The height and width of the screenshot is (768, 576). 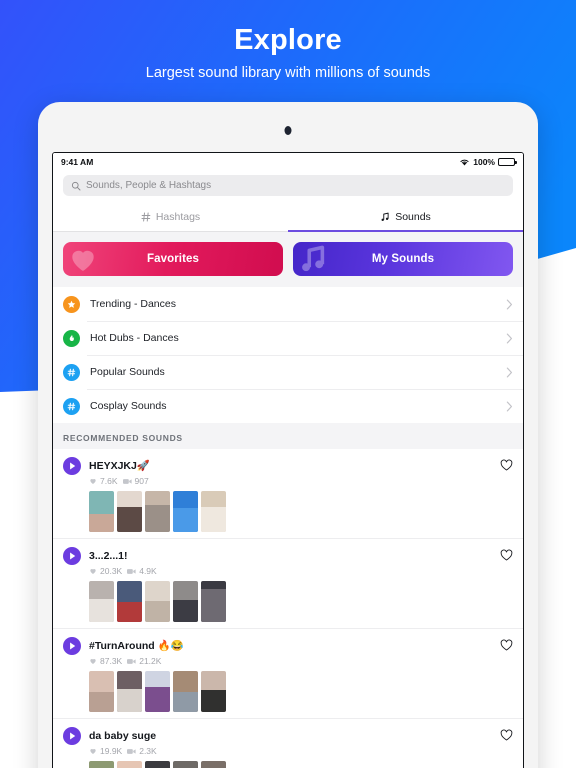 I want to click on my-sounds-button: My Sounds, so click(x=403, y=259).